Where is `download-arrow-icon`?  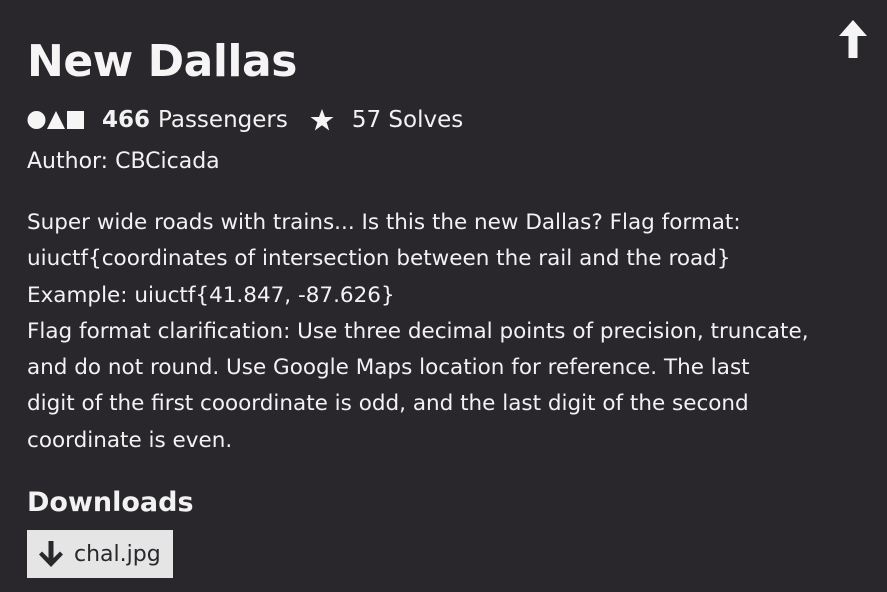 download-arrow-icon is located at coordinates (51, 554).